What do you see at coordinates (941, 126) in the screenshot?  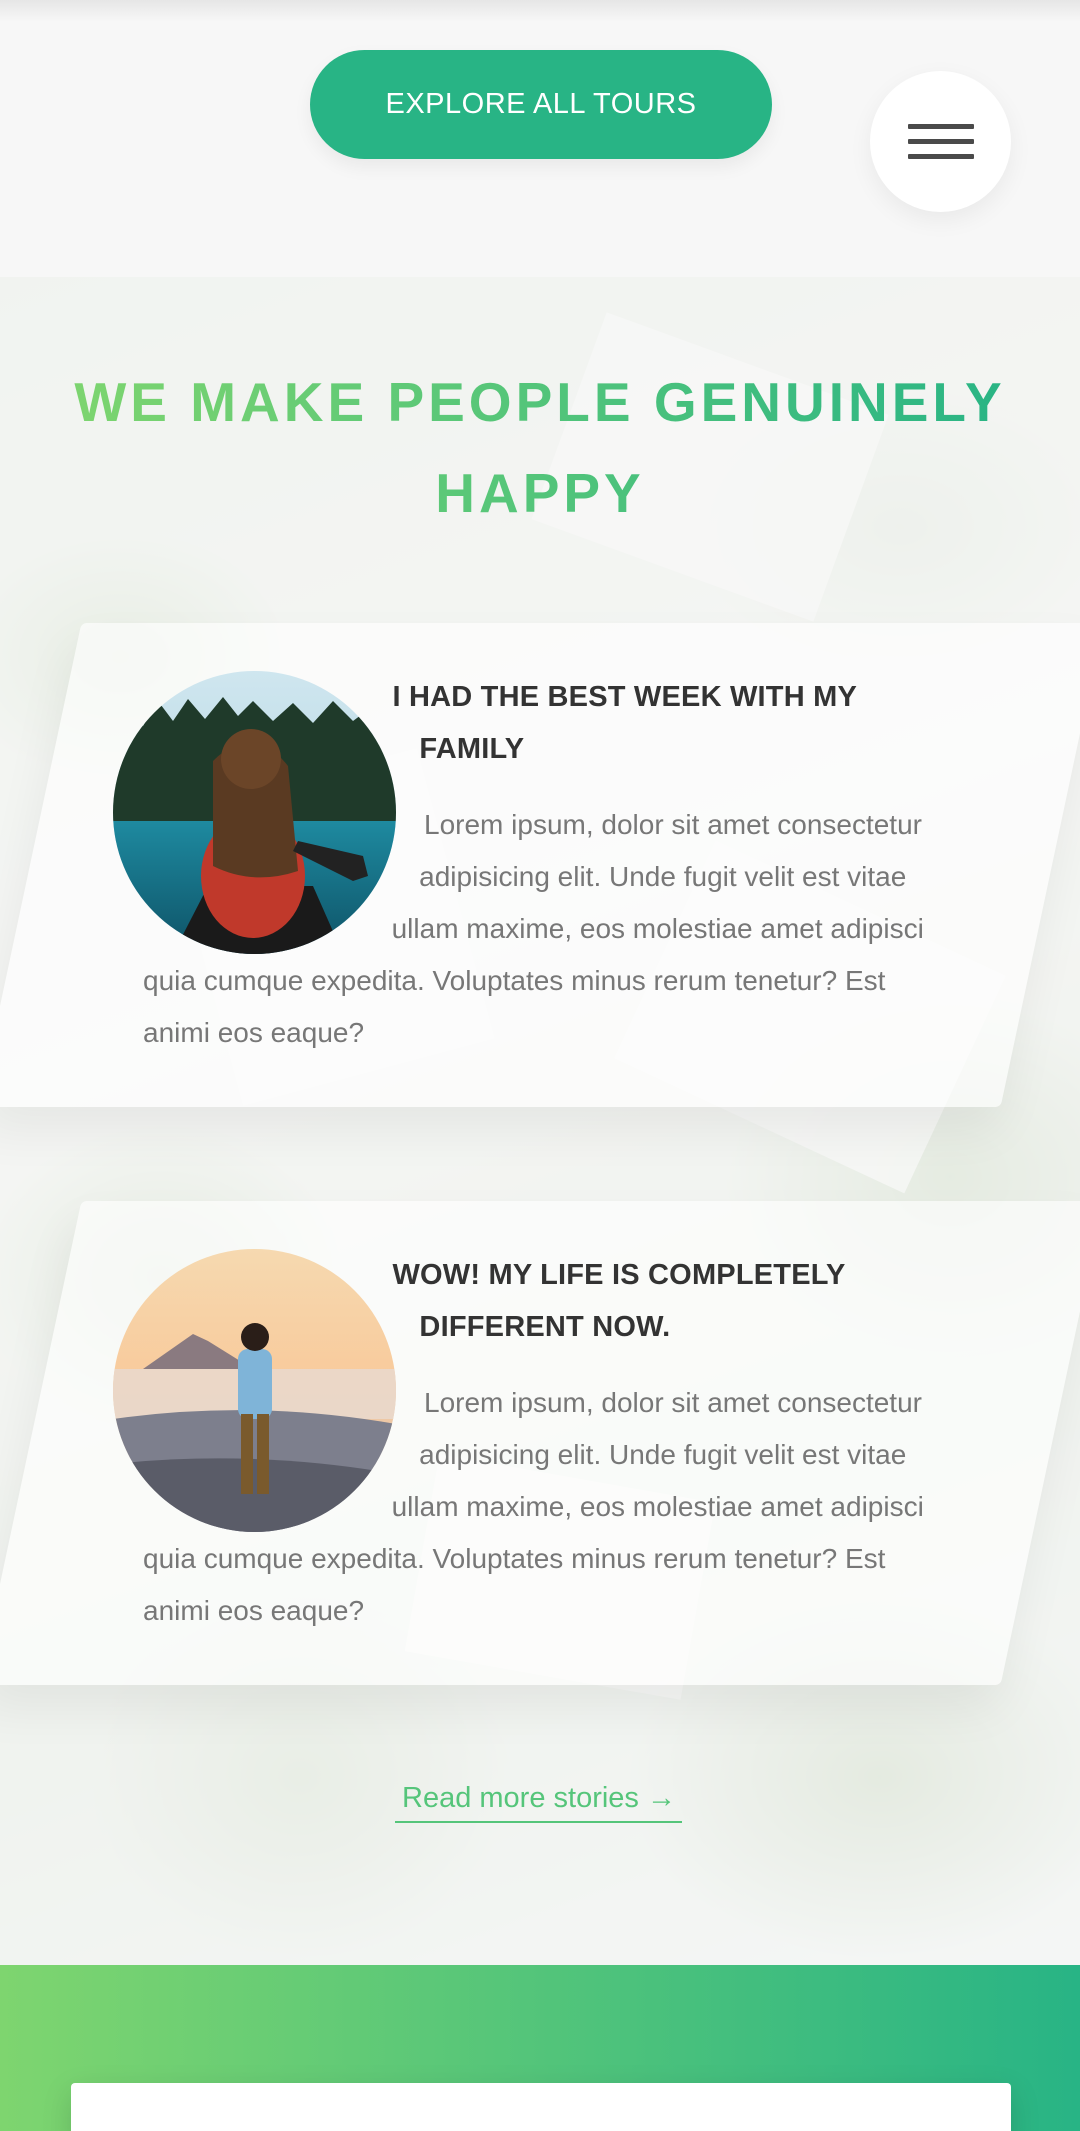 I see `hamburger-menu-icon` at bounding box center [941, 126].